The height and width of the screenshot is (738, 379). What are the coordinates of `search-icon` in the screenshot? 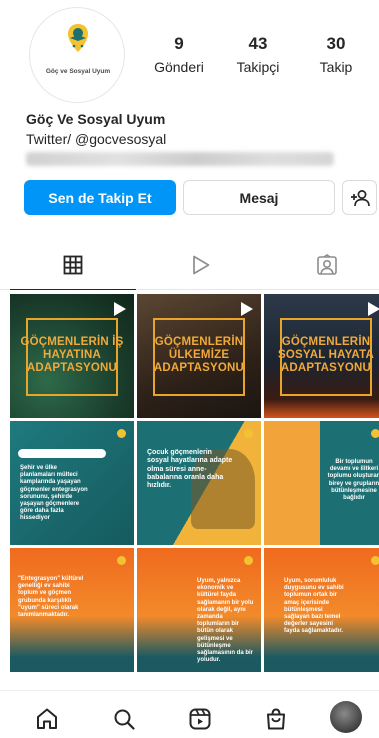 It's located at (124, 719).